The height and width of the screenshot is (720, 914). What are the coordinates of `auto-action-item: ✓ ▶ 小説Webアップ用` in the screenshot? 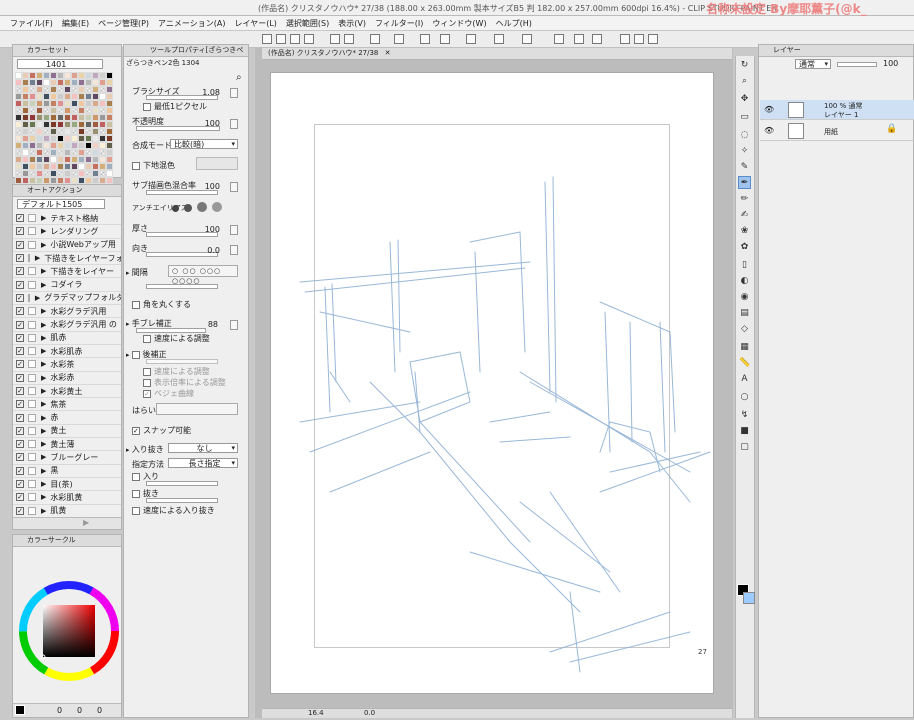 It's located at (67, 245).